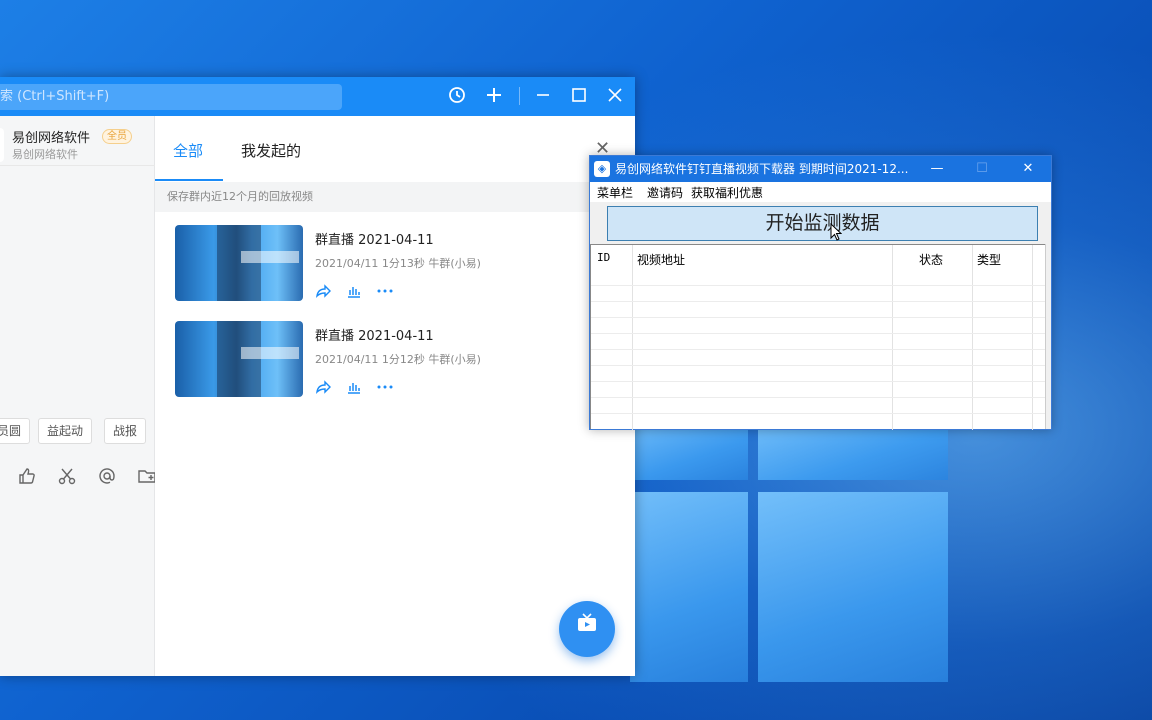 The width and height of the screenshot is (1152, 720). I want to click on dingtalk-titlebar: 索 (Ctrl+Shift+F), so click(317, 96).